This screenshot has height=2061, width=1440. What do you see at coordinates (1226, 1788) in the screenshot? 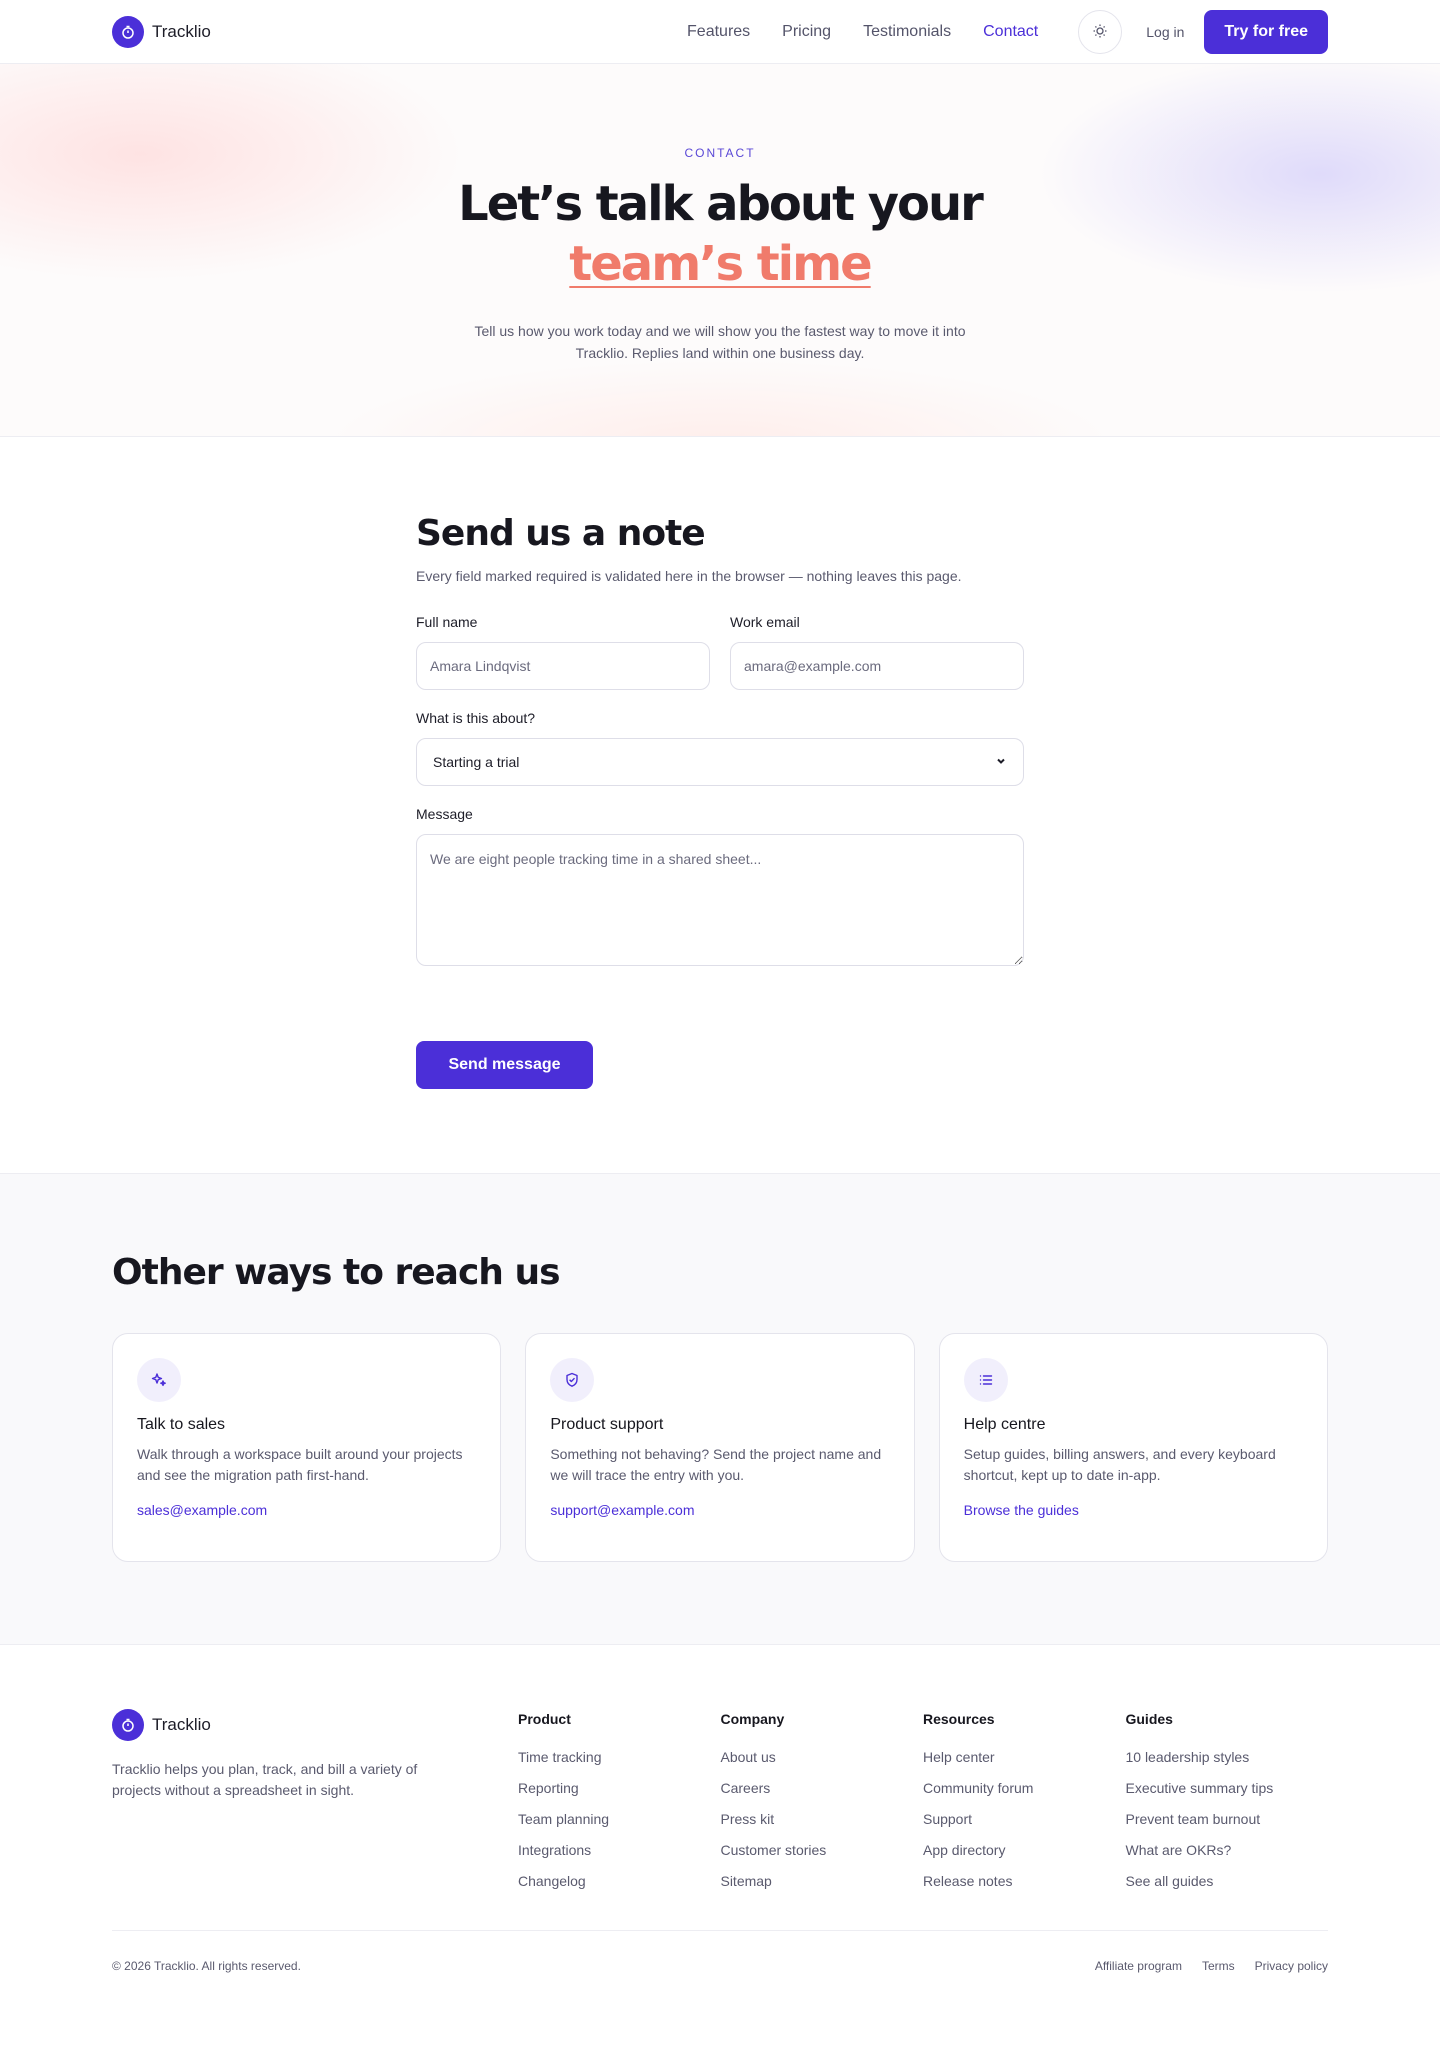
I see `footer-link: Executive summary tips` at bounding box center [1226, 1788].